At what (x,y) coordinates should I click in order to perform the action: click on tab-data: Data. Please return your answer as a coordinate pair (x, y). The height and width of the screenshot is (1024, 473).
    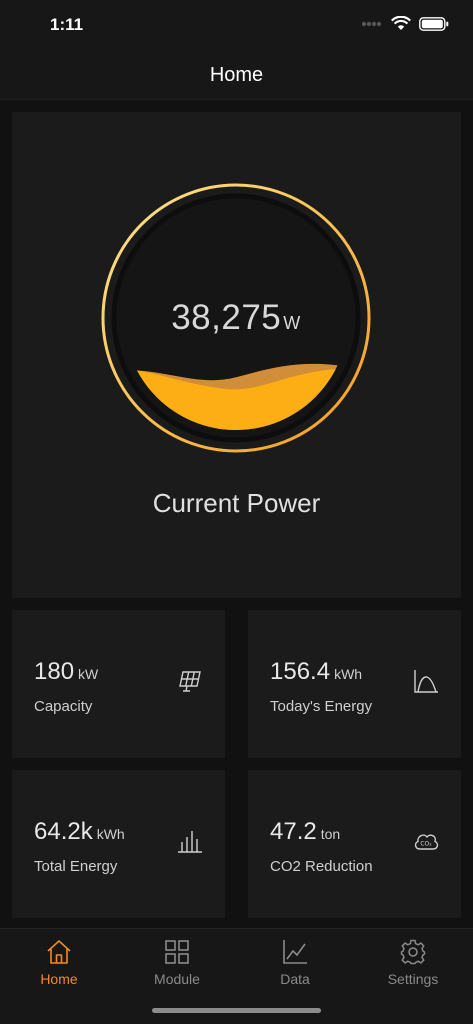
    Looking at the image, I should click on (295, 963).